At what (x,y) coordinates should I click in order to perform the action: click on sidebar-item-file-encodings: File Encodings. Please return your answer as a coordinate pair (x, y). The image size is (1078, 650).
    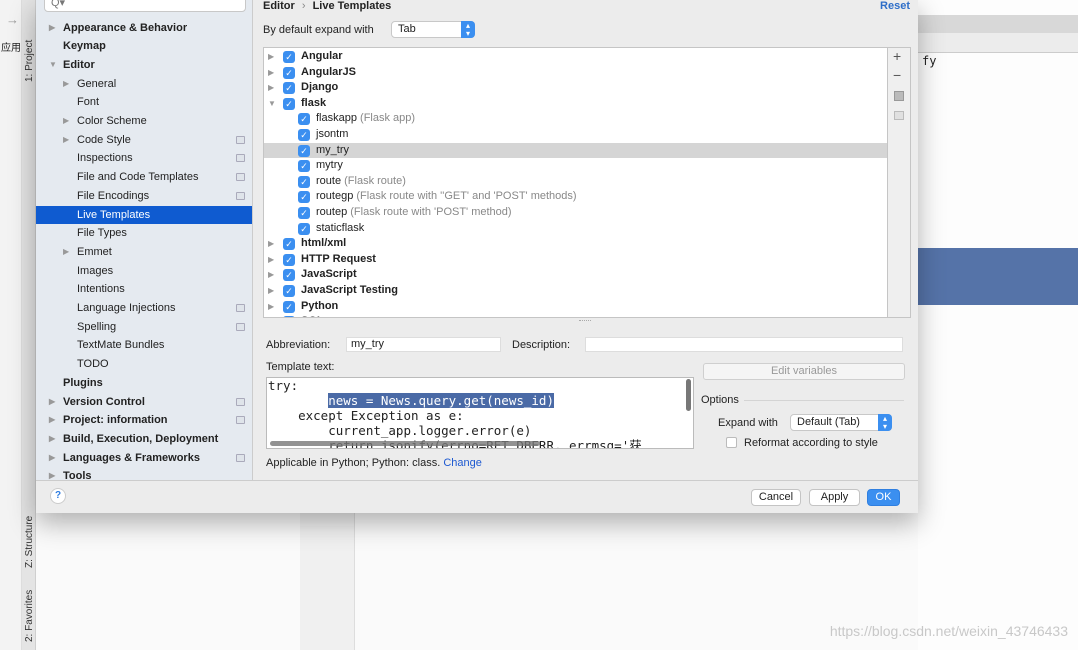
    Looking at the image, I should click on (144, 196).